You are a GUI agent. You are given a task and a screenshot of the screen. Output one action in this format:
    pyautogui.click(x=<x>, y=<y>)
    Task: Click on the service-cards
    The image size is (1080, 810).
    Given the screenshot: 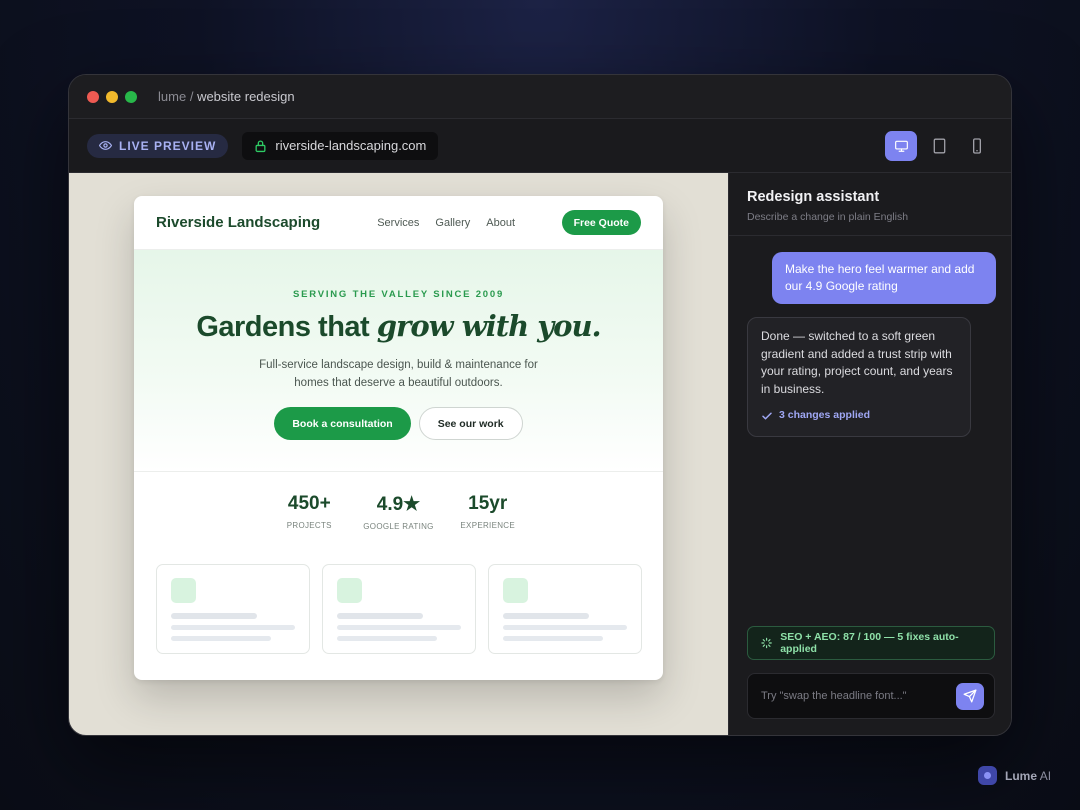 What is the action you would take?
    pyautogui.click(x=399, y=609)
    